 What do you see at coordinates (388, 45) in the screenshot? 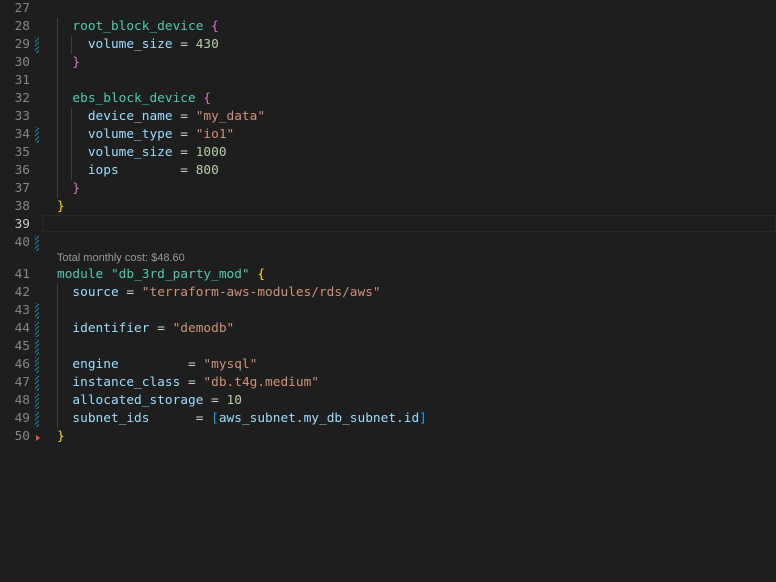
I see `code-line: 29 volume_size = 430` at bounding box center [388, 45].